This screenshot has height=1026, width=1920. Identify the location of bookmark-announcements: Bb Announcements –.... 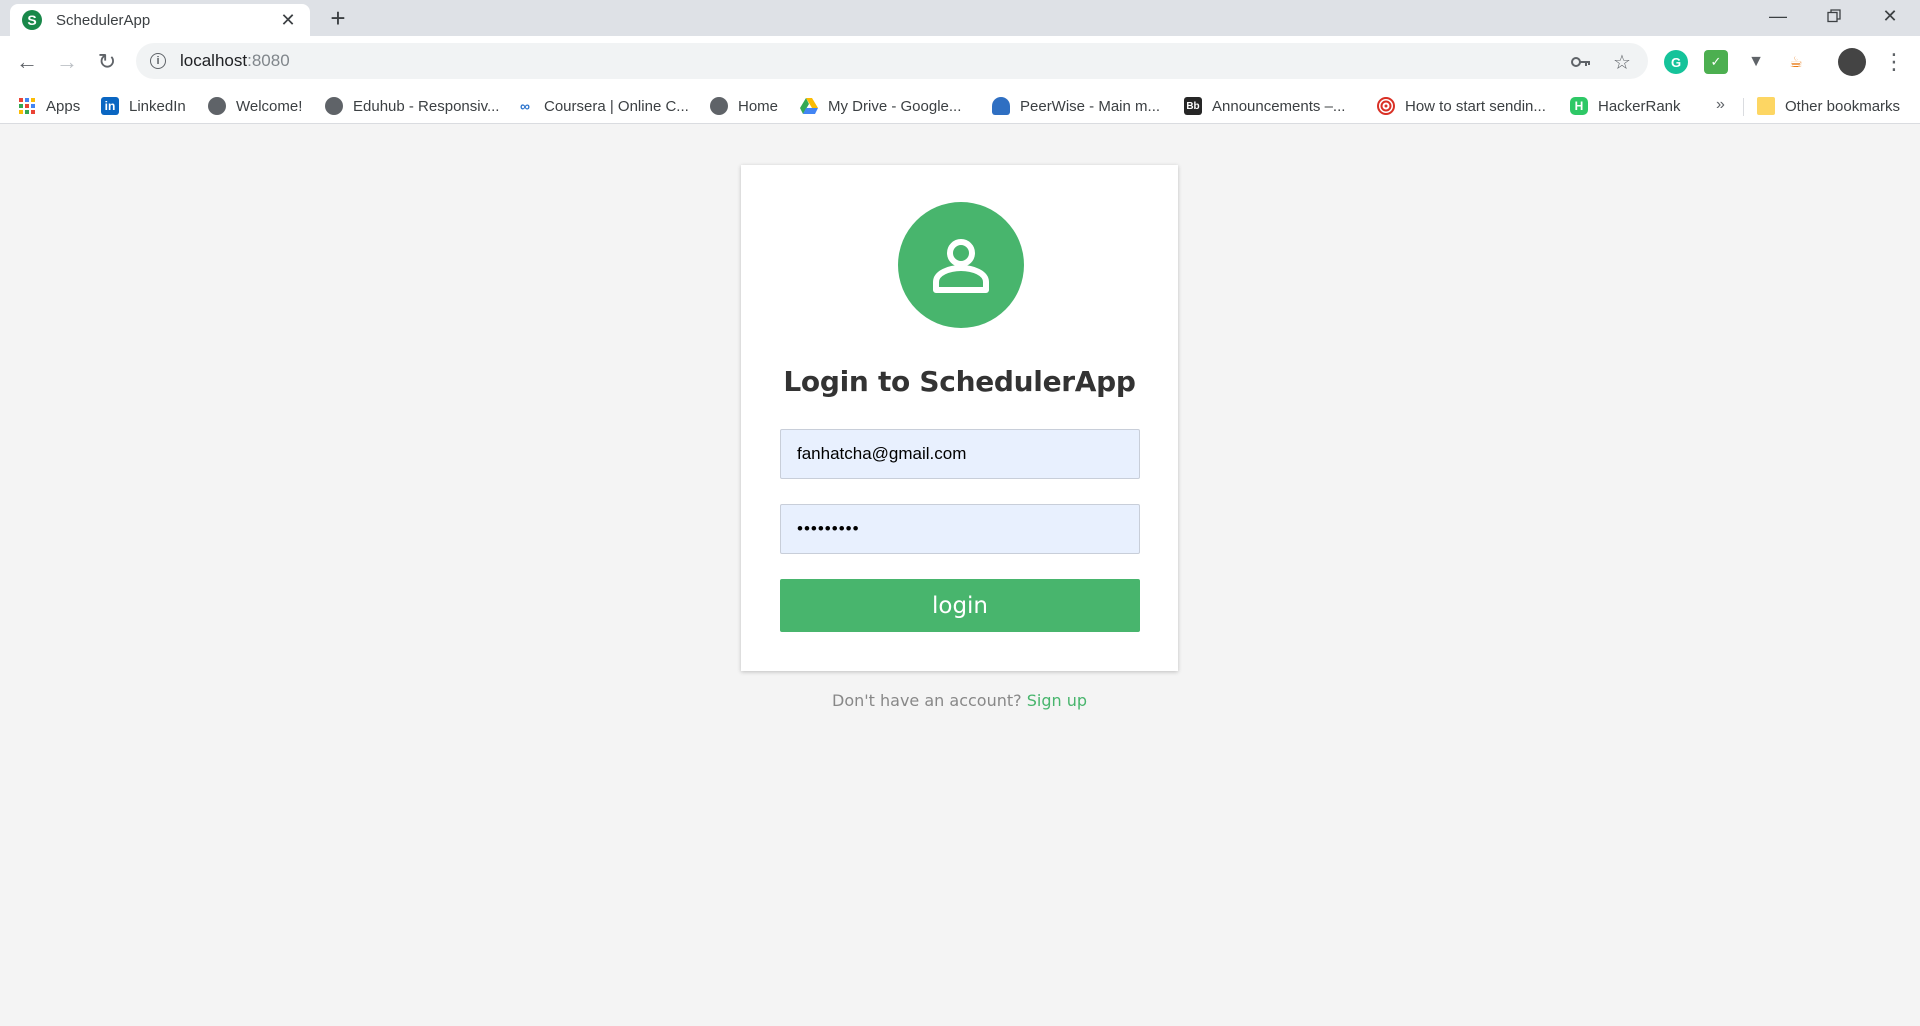
(1264, 106).